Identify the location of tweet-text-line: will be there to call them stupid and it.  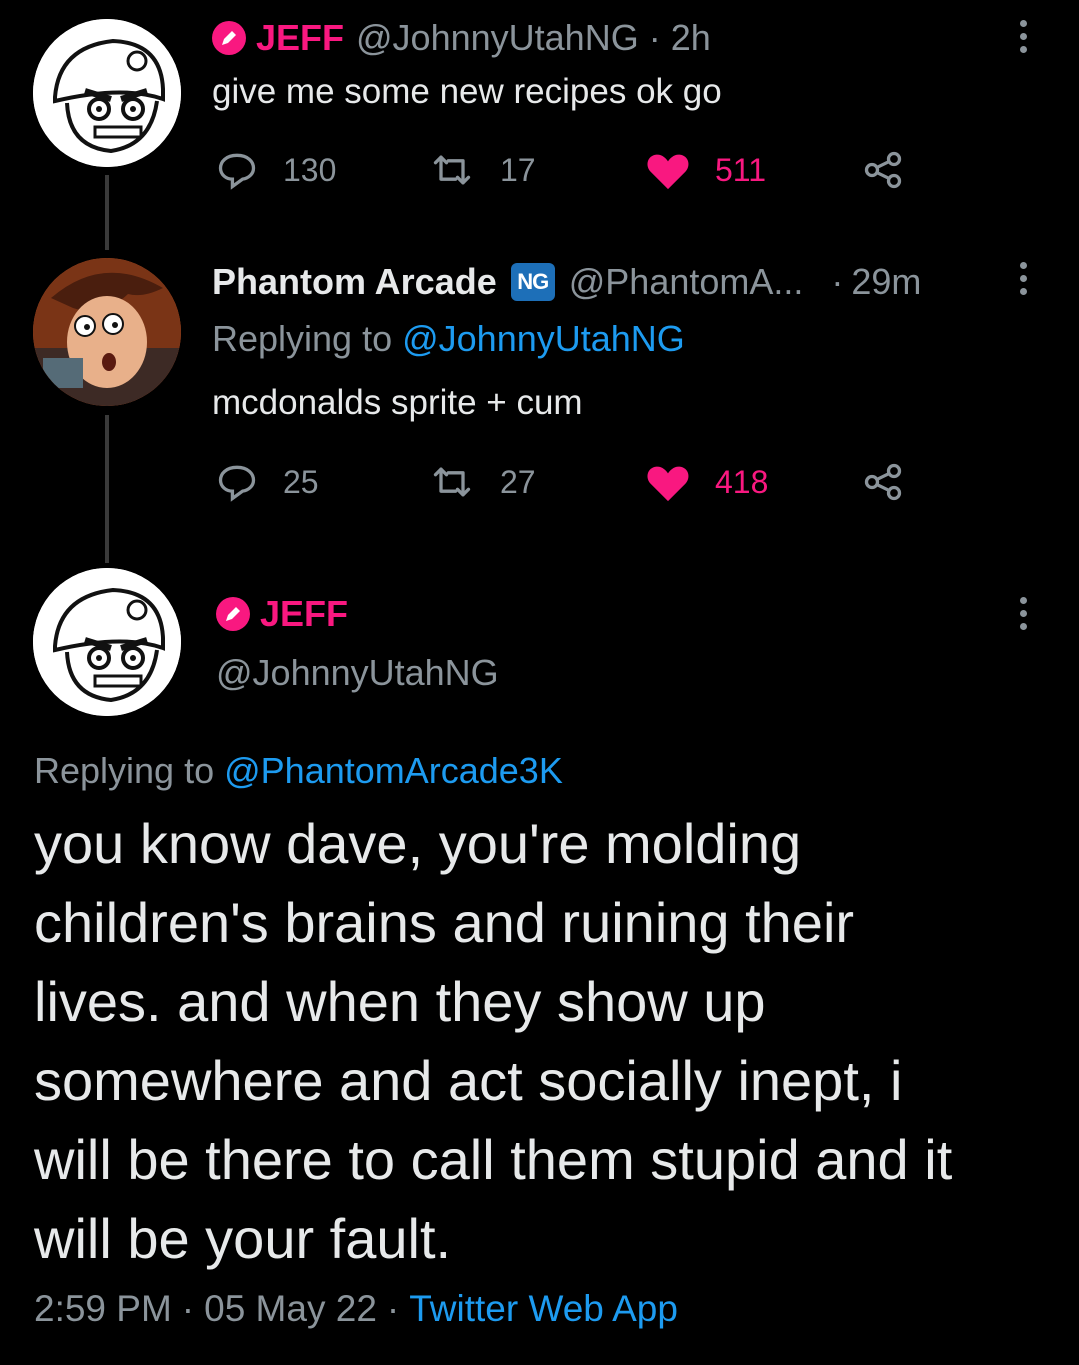
(493, 1159).